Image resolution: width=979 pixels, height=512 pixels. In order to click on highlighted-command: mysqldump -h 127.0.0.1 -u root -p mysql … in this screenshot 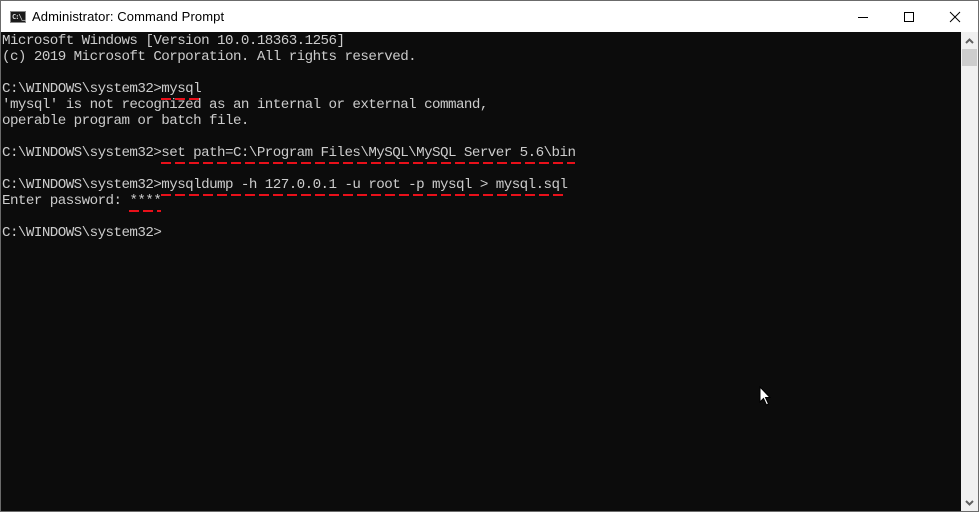, I will do `click(364, 186)`.